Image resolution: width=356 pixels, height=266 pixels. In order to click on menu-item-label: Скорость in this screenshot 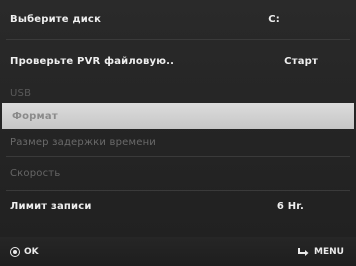, I will do `click(35, 173)`.